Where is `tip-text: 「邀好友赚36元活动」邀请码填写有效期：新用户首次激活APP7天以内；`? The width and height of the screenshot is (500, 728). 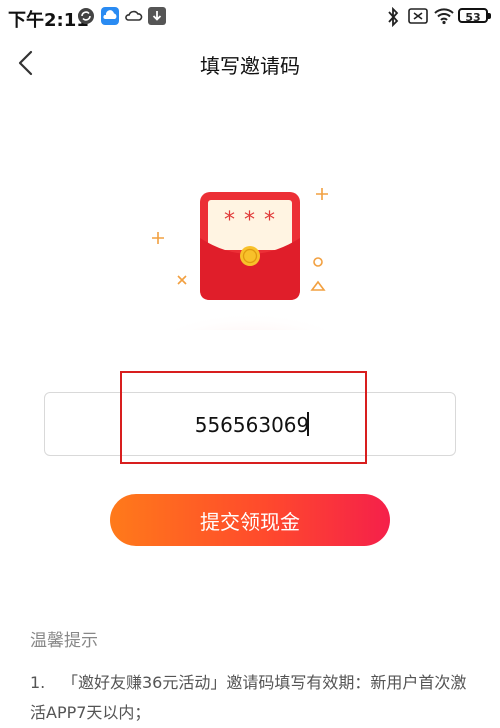
tip-text: 「邀好友赚36元活动」邀请码填写有效期：新用户首次激活APP7天以内； is located at coordinates (248, 697).